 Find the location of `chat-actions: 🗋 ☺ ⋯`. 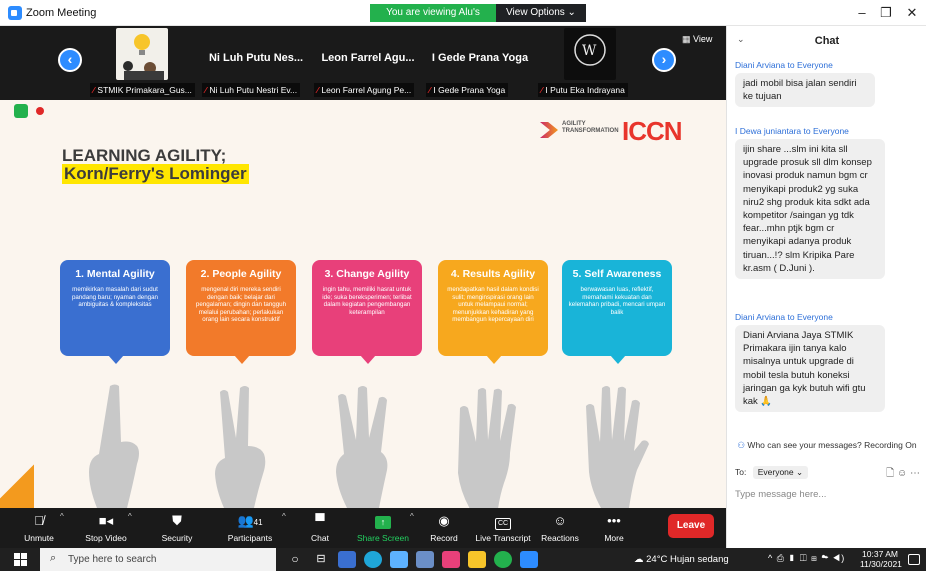

chat-actions: 🗋 ☺ ⋯ is located at coordinates (903, 474).